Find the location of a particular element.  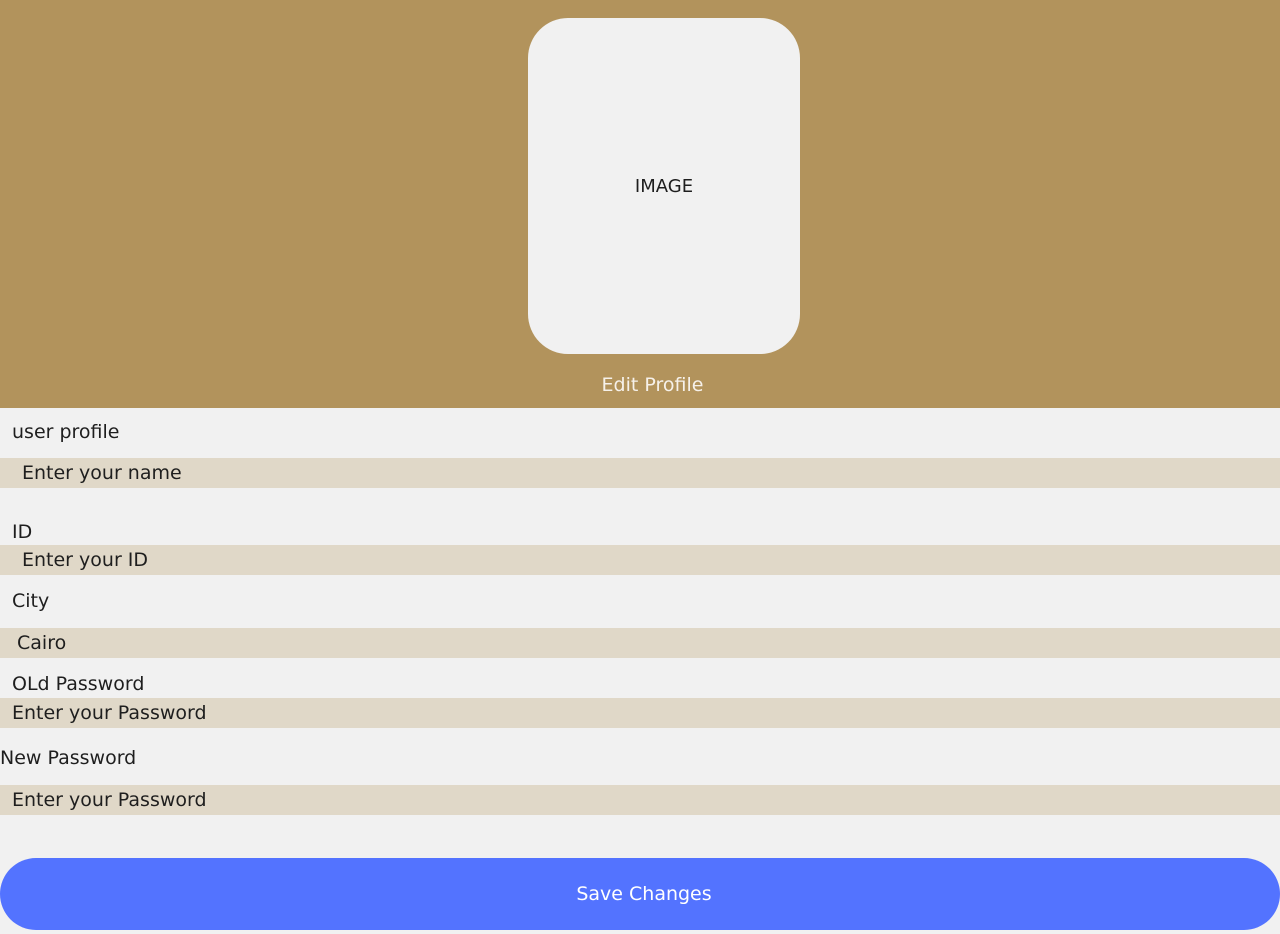

old-password-label: OLd Password is located at coordinates (78, 684).